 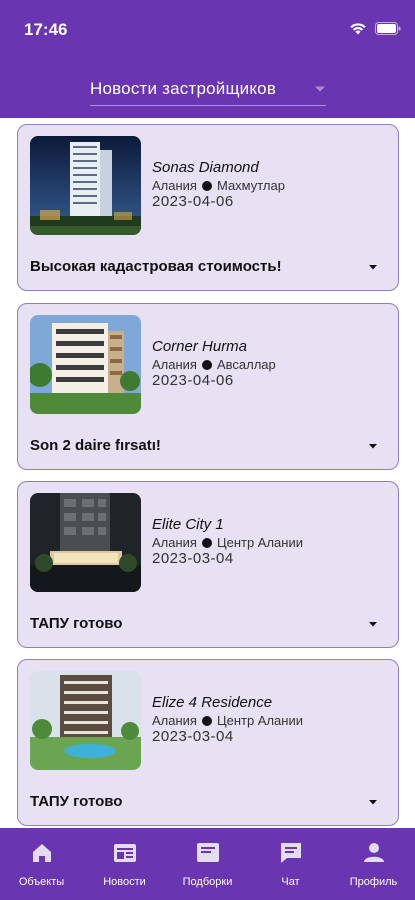 What do you see at coordinates (42, 864) in the screenshot?
I see `nav-item-objects: Объекты` at bounding box center [42, 864].